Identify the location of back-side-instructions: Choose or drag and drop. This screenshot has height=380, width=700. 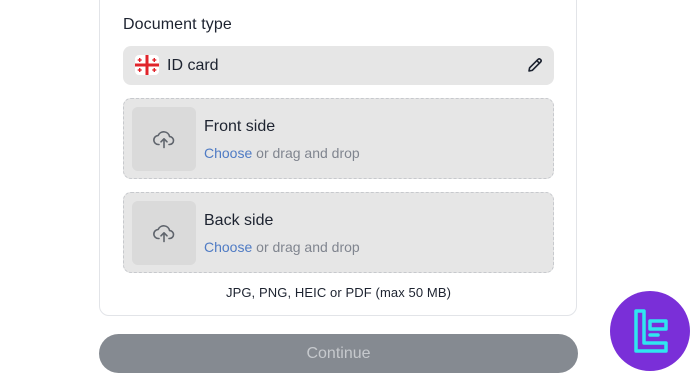
(282, 247).